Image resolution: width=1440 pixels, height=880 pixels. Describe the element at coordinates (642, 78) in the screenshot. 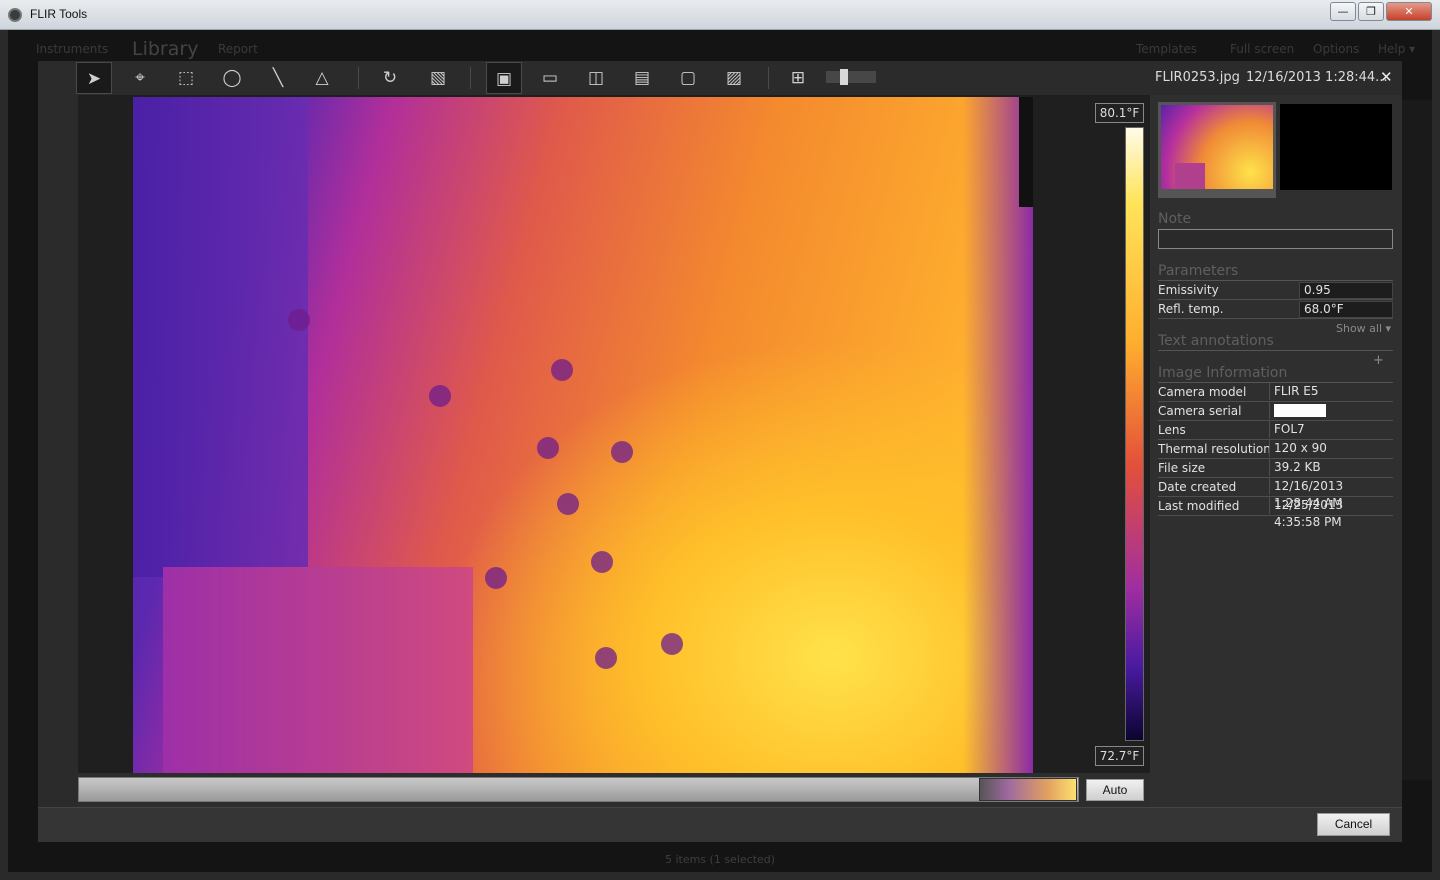

I see `blending-mode-icon: ▤` at that location.